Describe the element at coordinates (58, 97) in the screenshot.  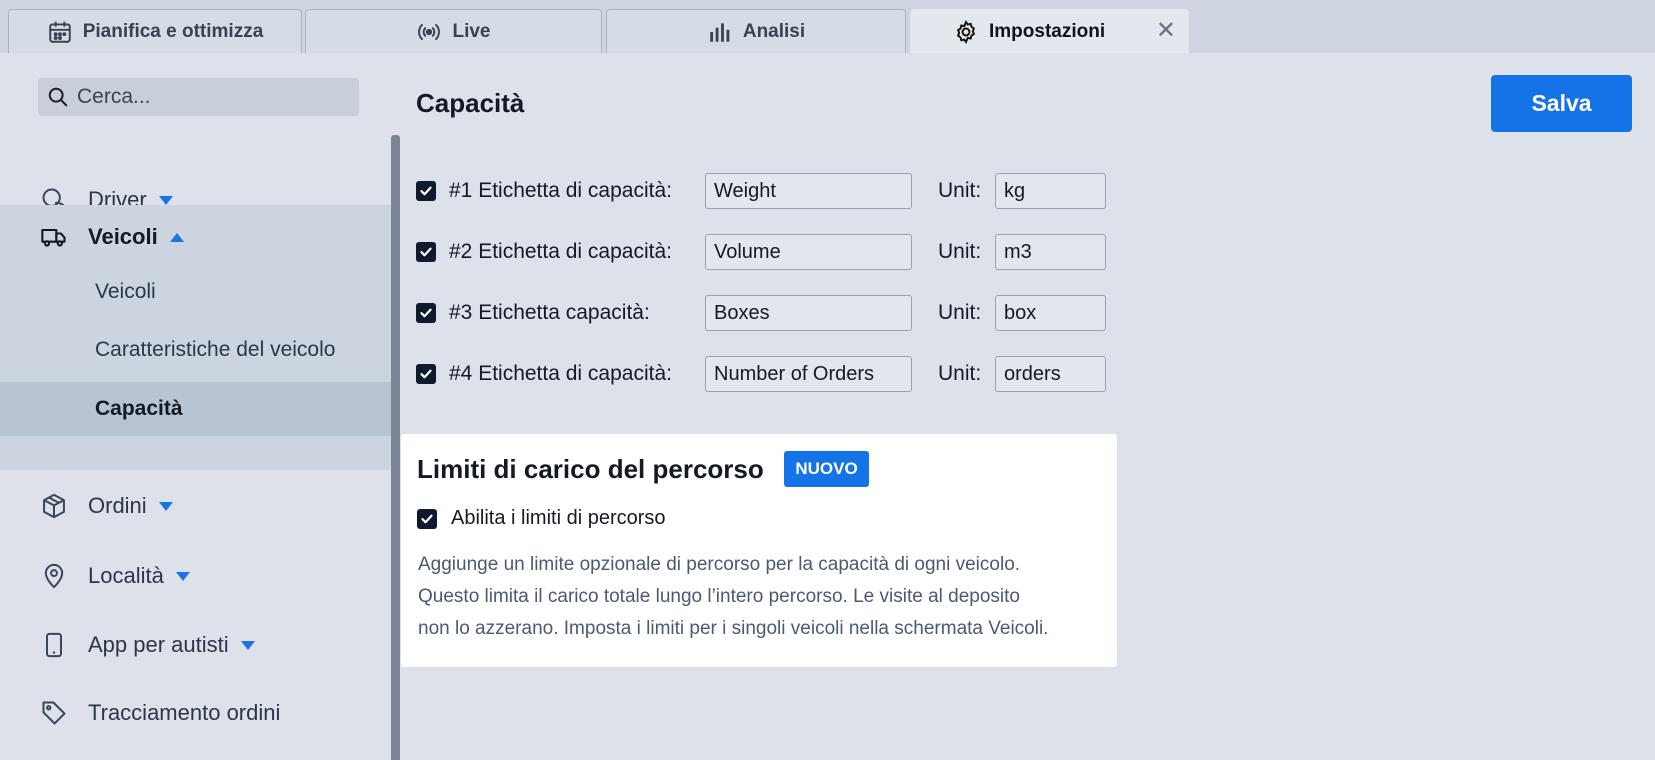
I see `search-icon` at that location.